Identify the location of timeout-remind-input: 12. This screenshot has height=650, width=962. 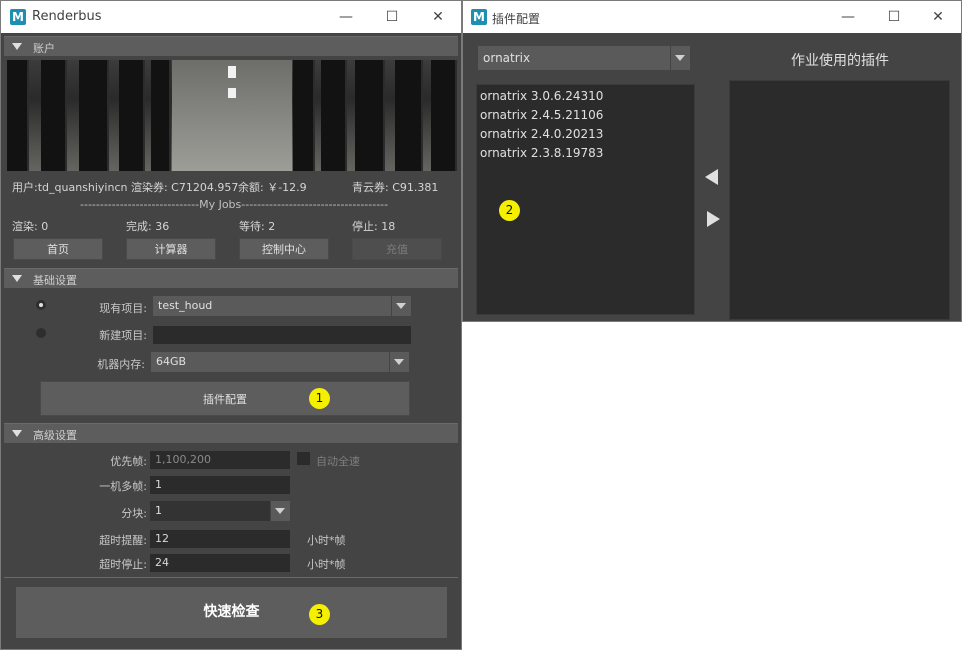
(220, 539).